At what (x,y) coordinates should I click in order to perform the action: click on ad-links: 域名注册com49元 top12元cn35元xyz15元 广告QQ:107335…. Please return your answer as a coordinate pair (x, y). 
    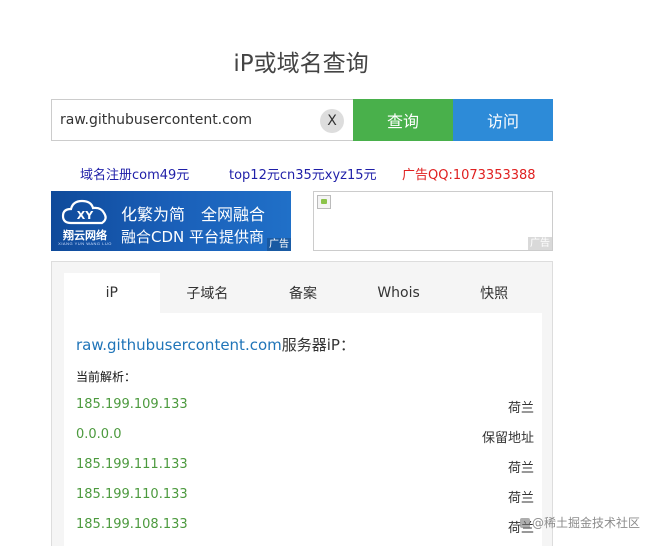
    Looking at the image, I should click on (329, 174).